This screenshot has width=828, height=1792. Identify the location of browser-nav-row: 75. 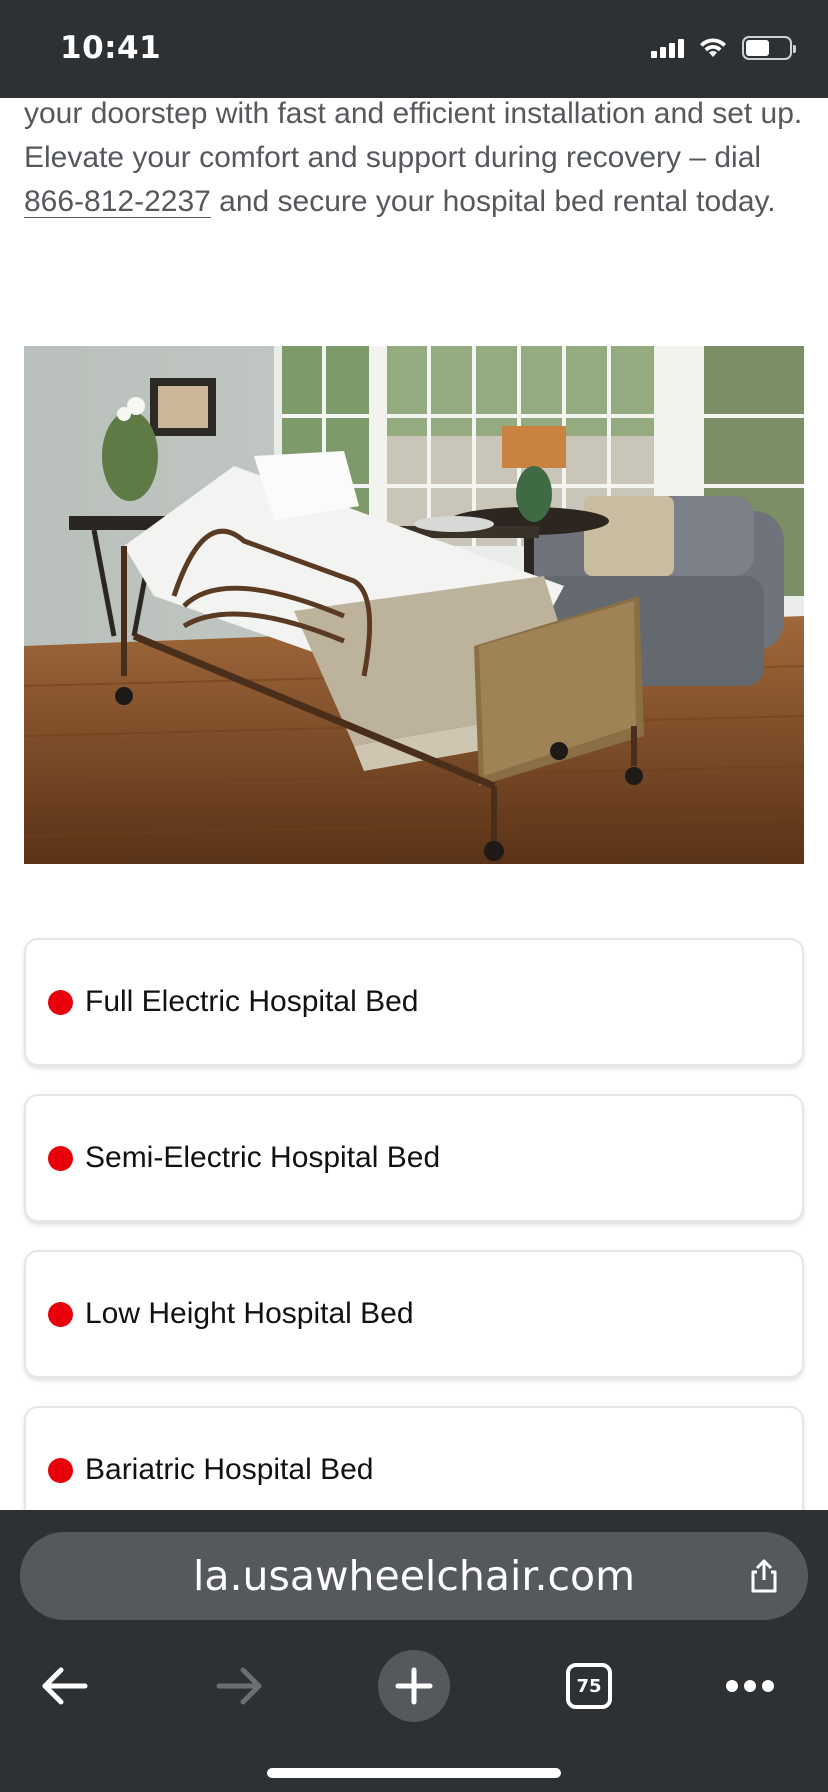
(414, 1686).